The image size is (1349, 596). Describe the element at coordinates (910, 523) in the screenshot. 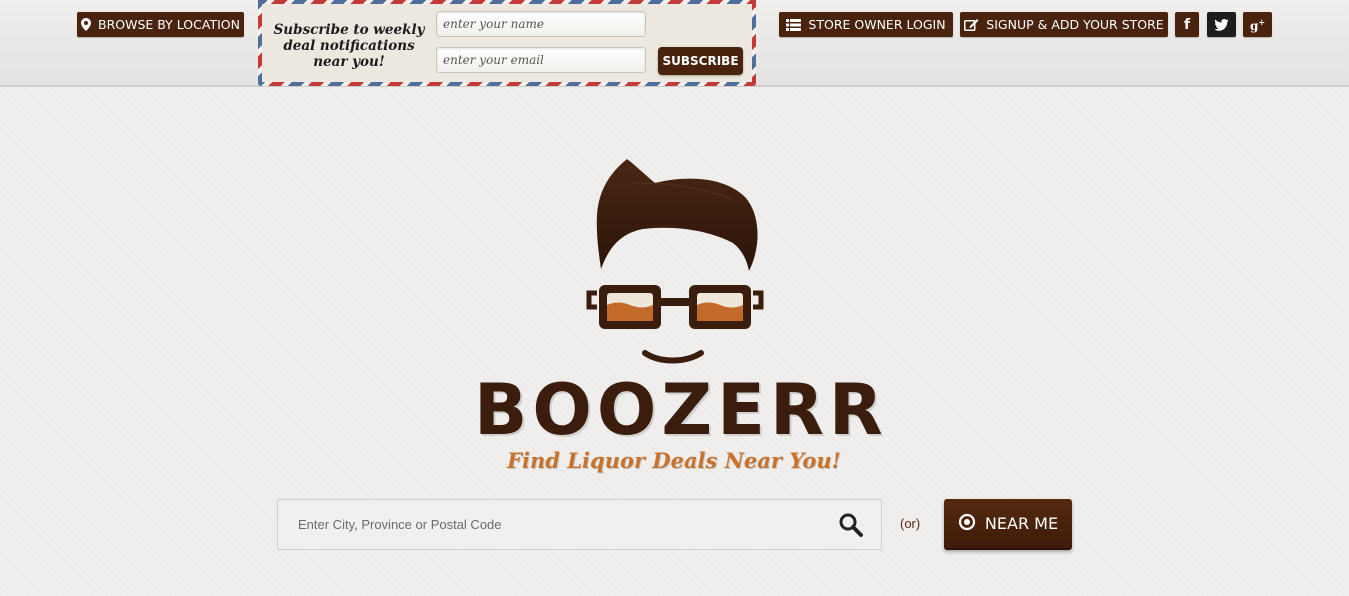

I see `or-separator: (or)` at that location.